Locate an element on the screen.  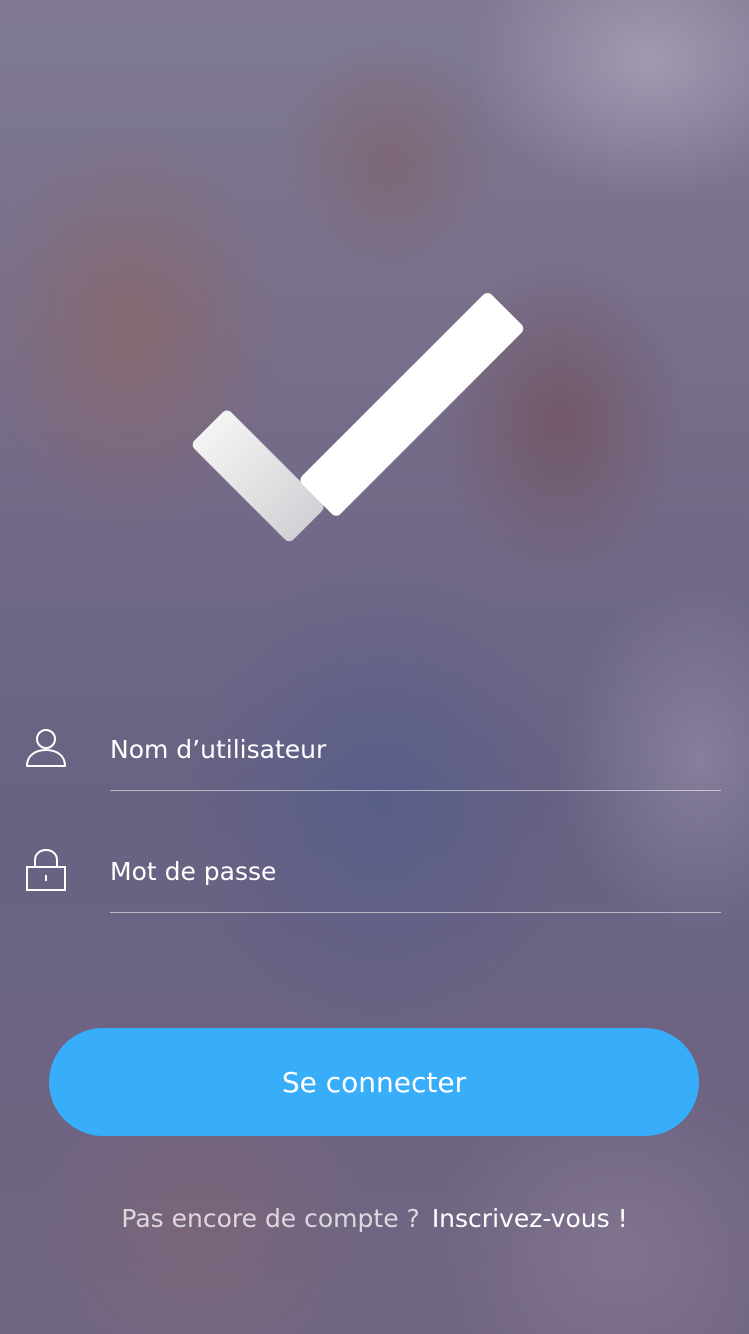
user-icon is located at coordinates (46, 748).